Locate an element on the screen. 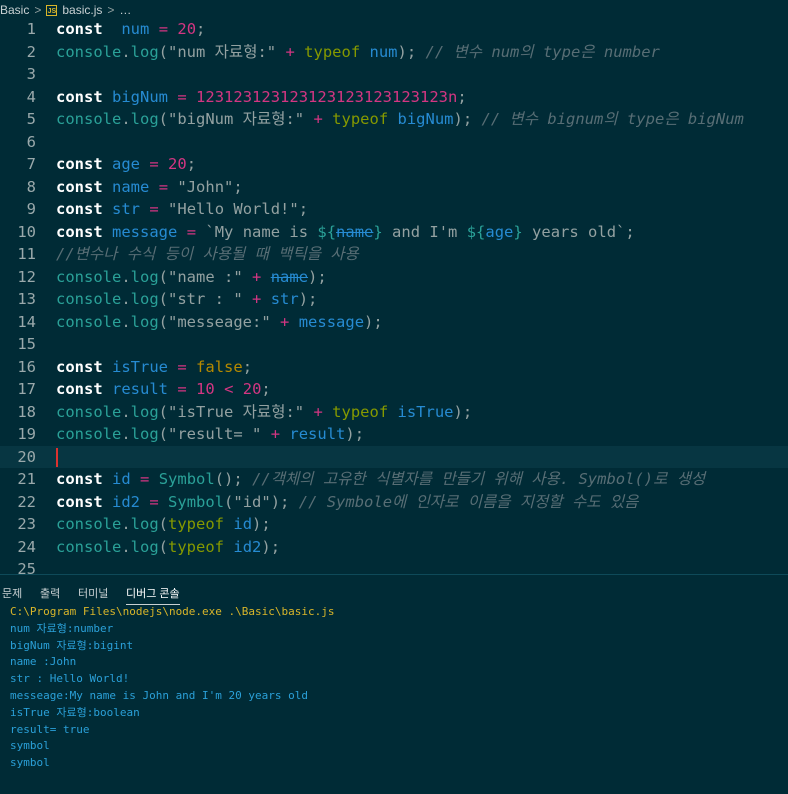  code-token: console is located at coordinates (89, 546).